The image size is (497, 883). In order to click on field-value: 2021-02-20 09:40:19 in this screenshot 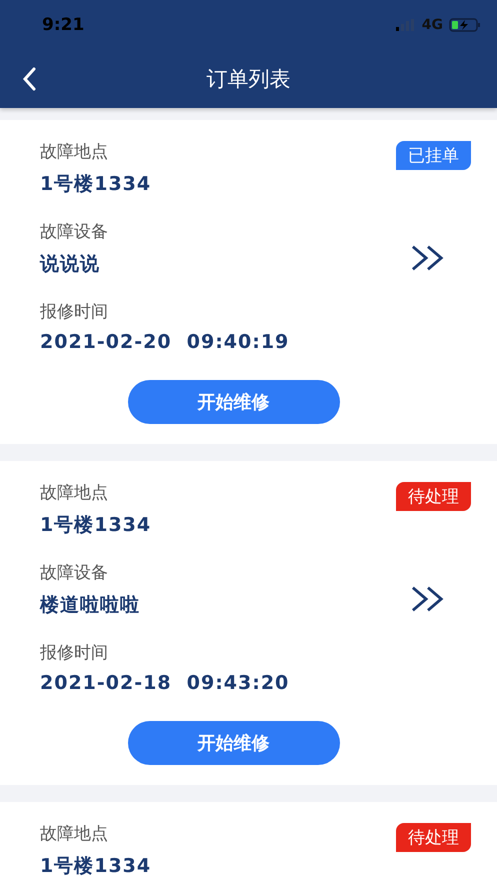, I will do `click(165, 342)`.